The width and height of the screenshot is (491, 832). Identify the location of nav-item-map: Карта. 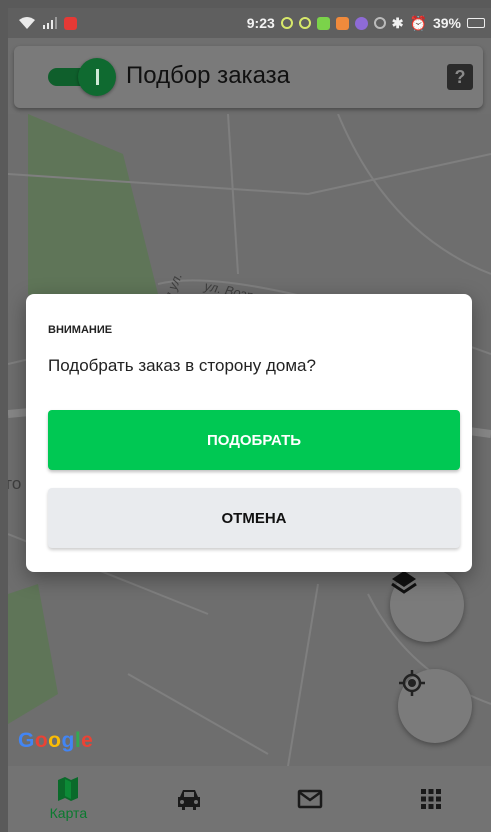
(68, 799).